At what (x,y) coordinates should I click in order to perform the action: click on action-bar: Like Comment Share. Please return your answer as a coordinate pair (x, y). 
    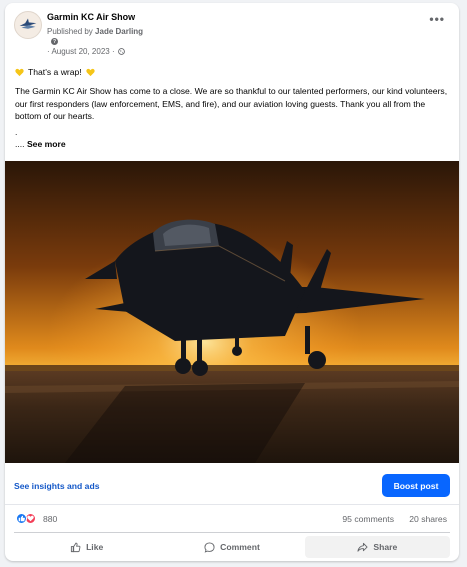
    Looking at the image, I should click on (232, 547).